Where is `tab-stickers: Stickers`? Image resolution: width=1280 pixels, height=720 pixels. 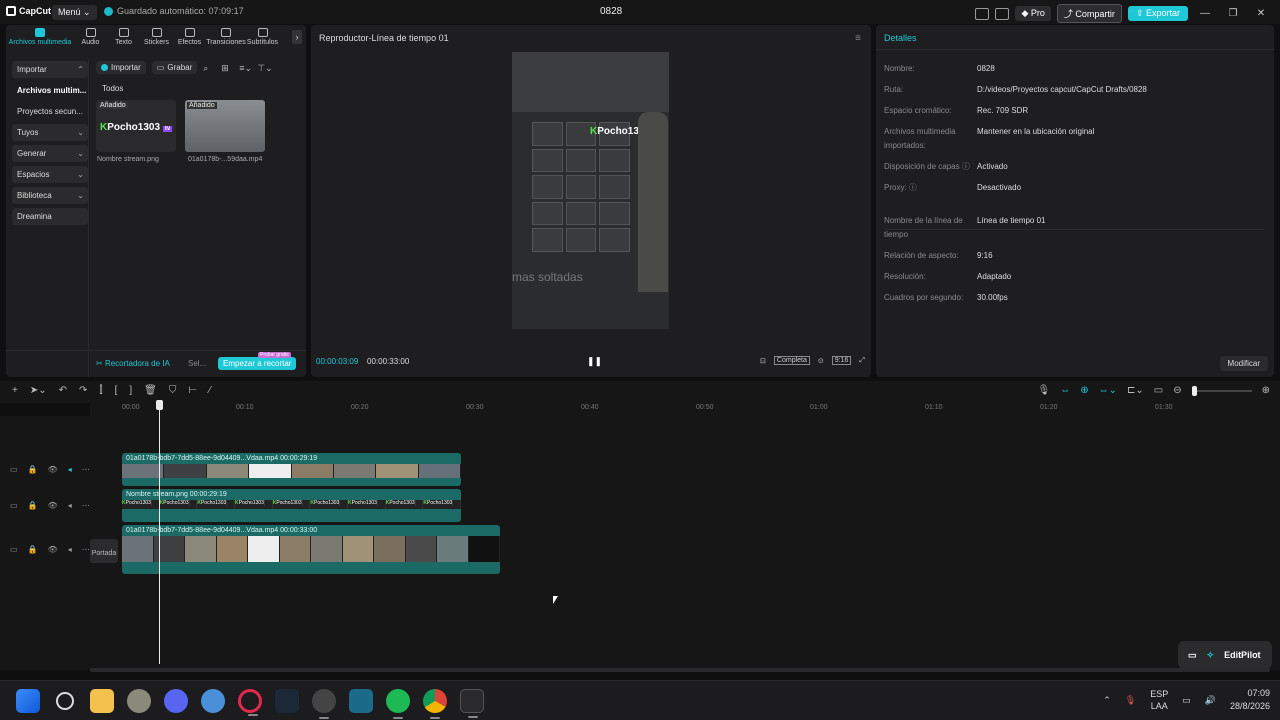
tab-stickers: Stickers is located at coordinates (156, 38).